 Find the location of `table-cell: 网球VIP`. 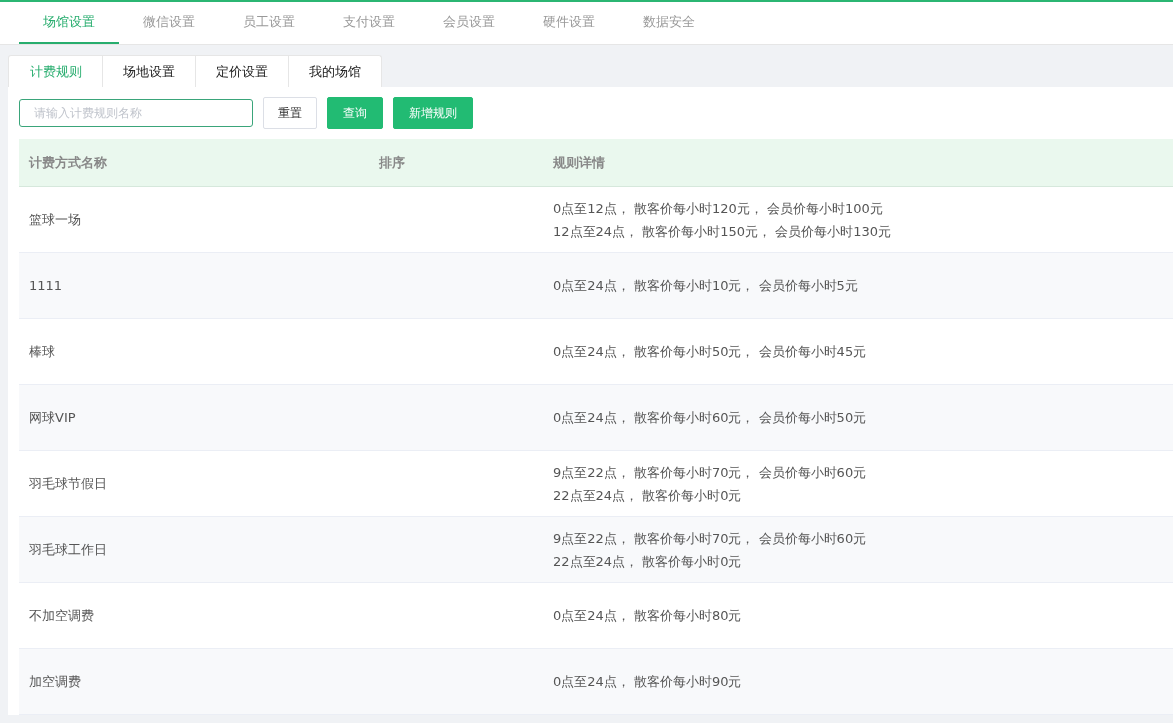

table-cell: 网球VIP is located at coordinates (52, 417).